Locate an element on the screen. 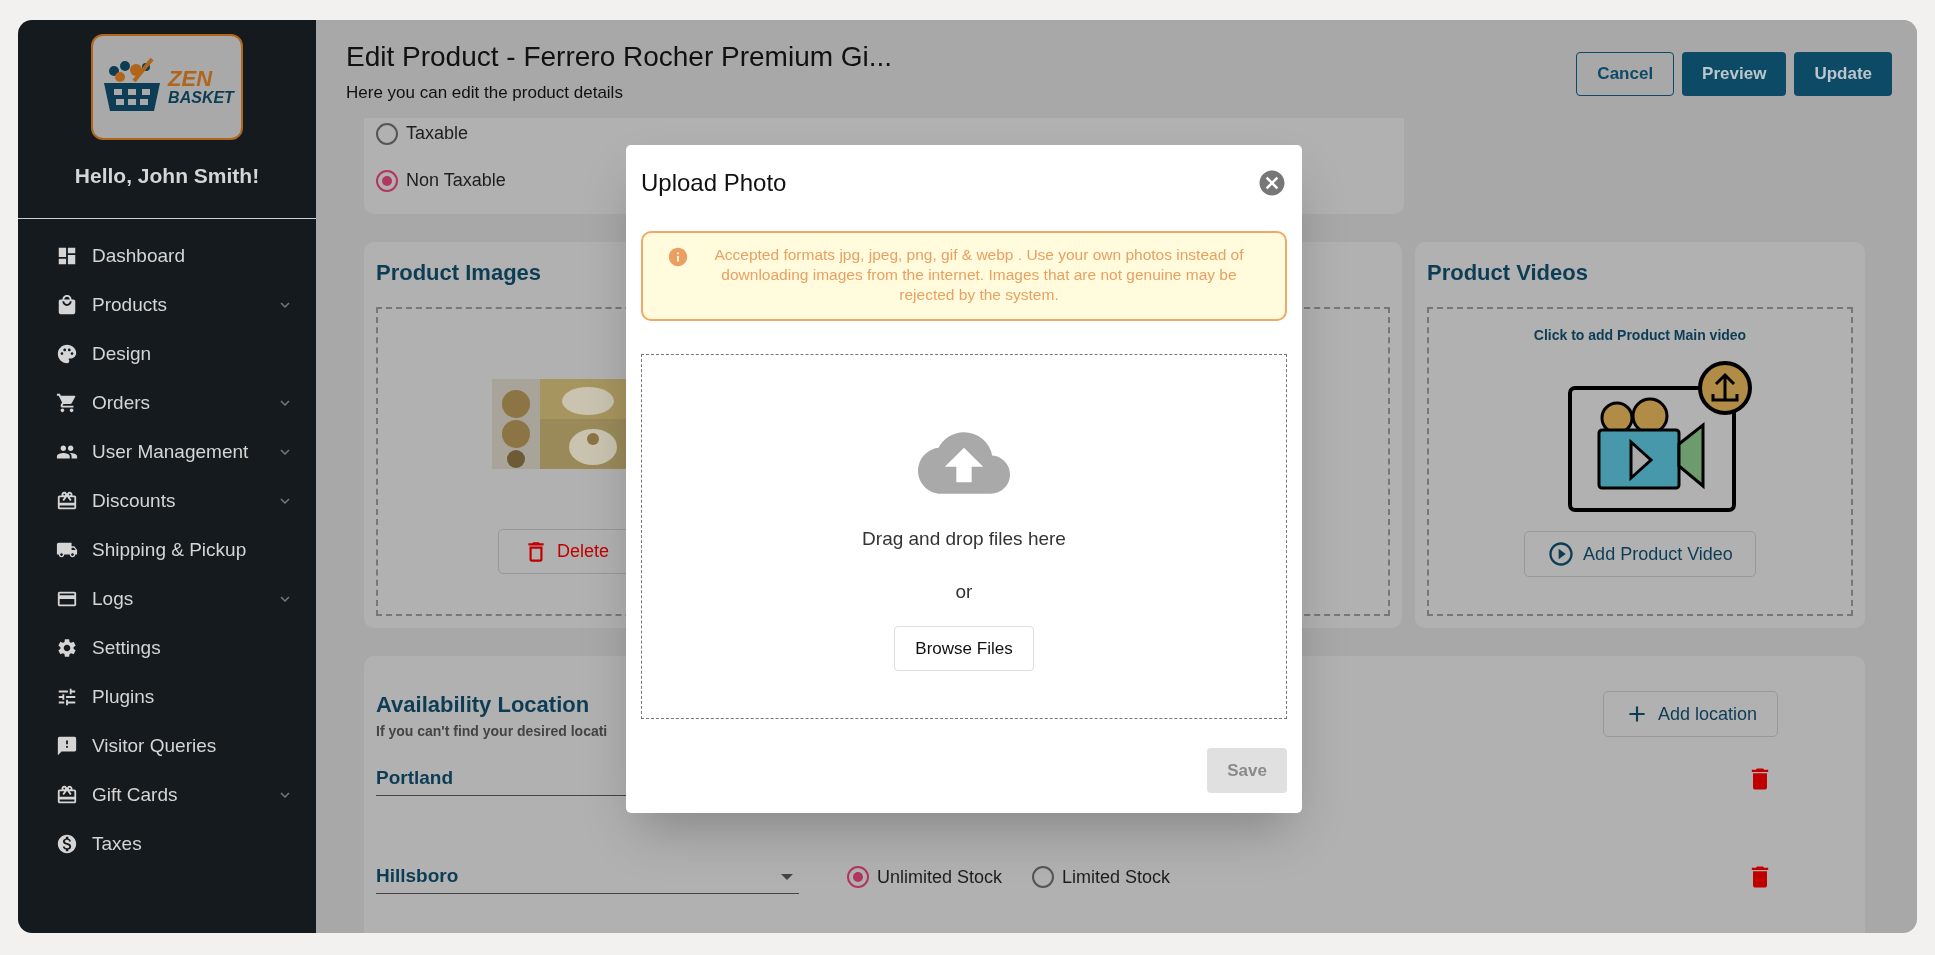  add-video-button: Add Product Video is located at coordinates (1640, 554).